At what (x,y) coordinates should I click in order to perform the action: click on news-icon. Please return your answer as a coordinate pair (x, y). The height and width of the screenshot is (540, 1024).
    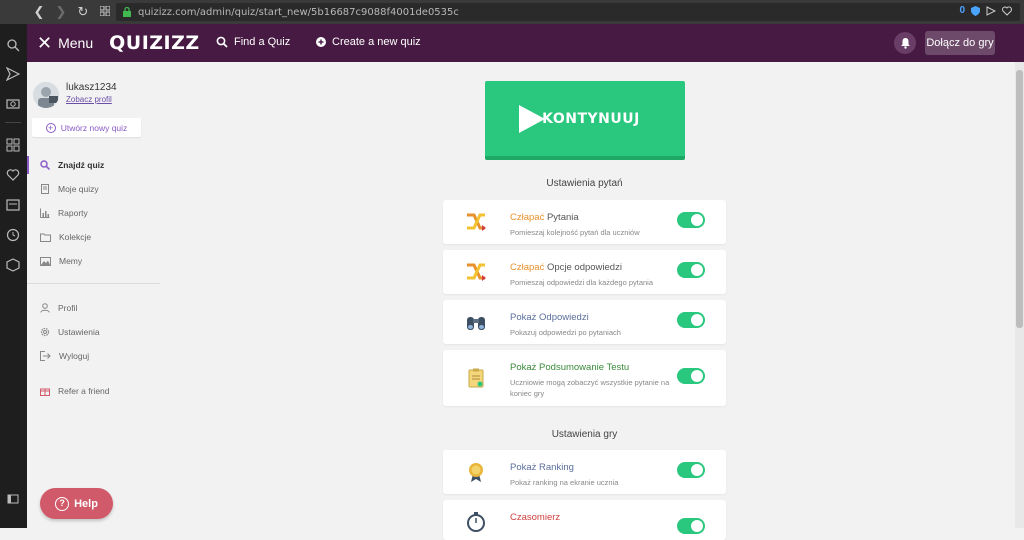
    Looking at the image, I should click on (13, 205).